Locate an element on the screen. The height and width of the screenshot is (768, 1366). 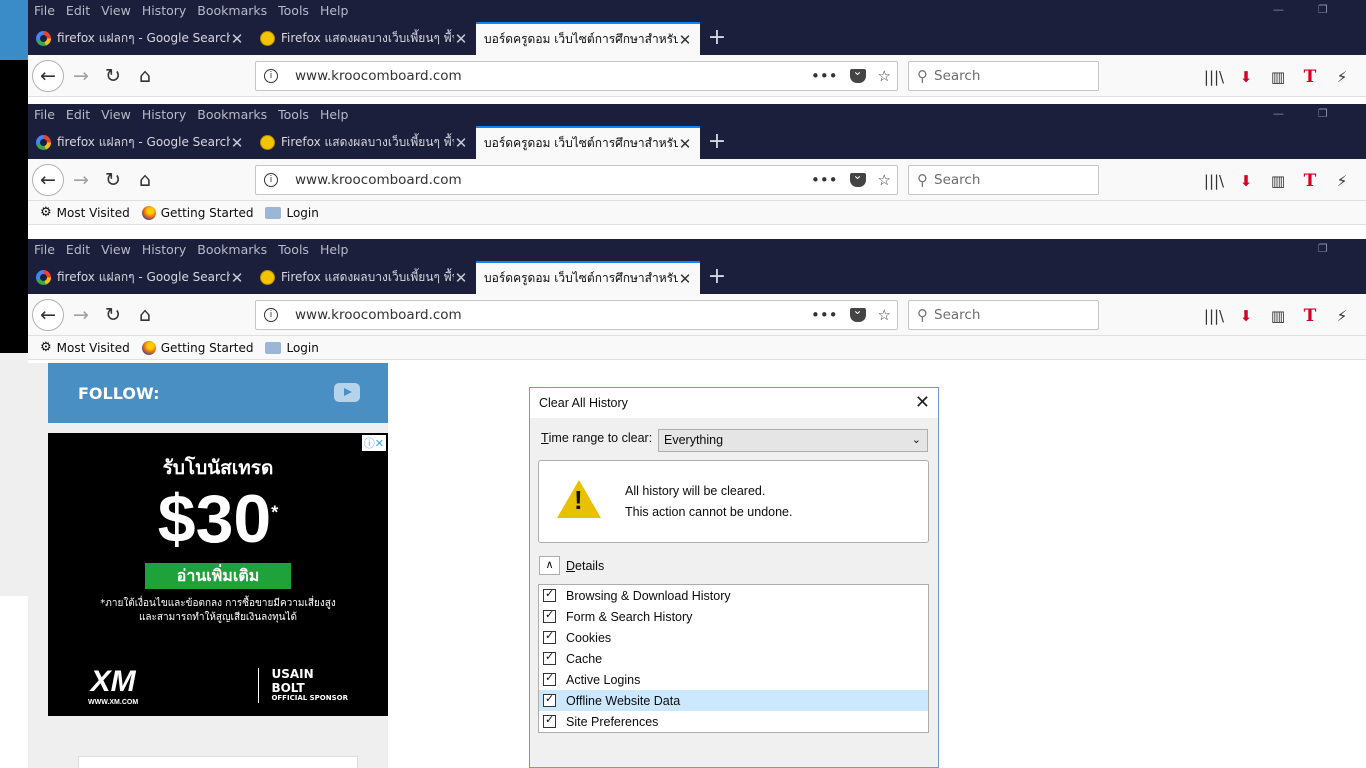
details-label: Details is located at coordinates (585, 566).